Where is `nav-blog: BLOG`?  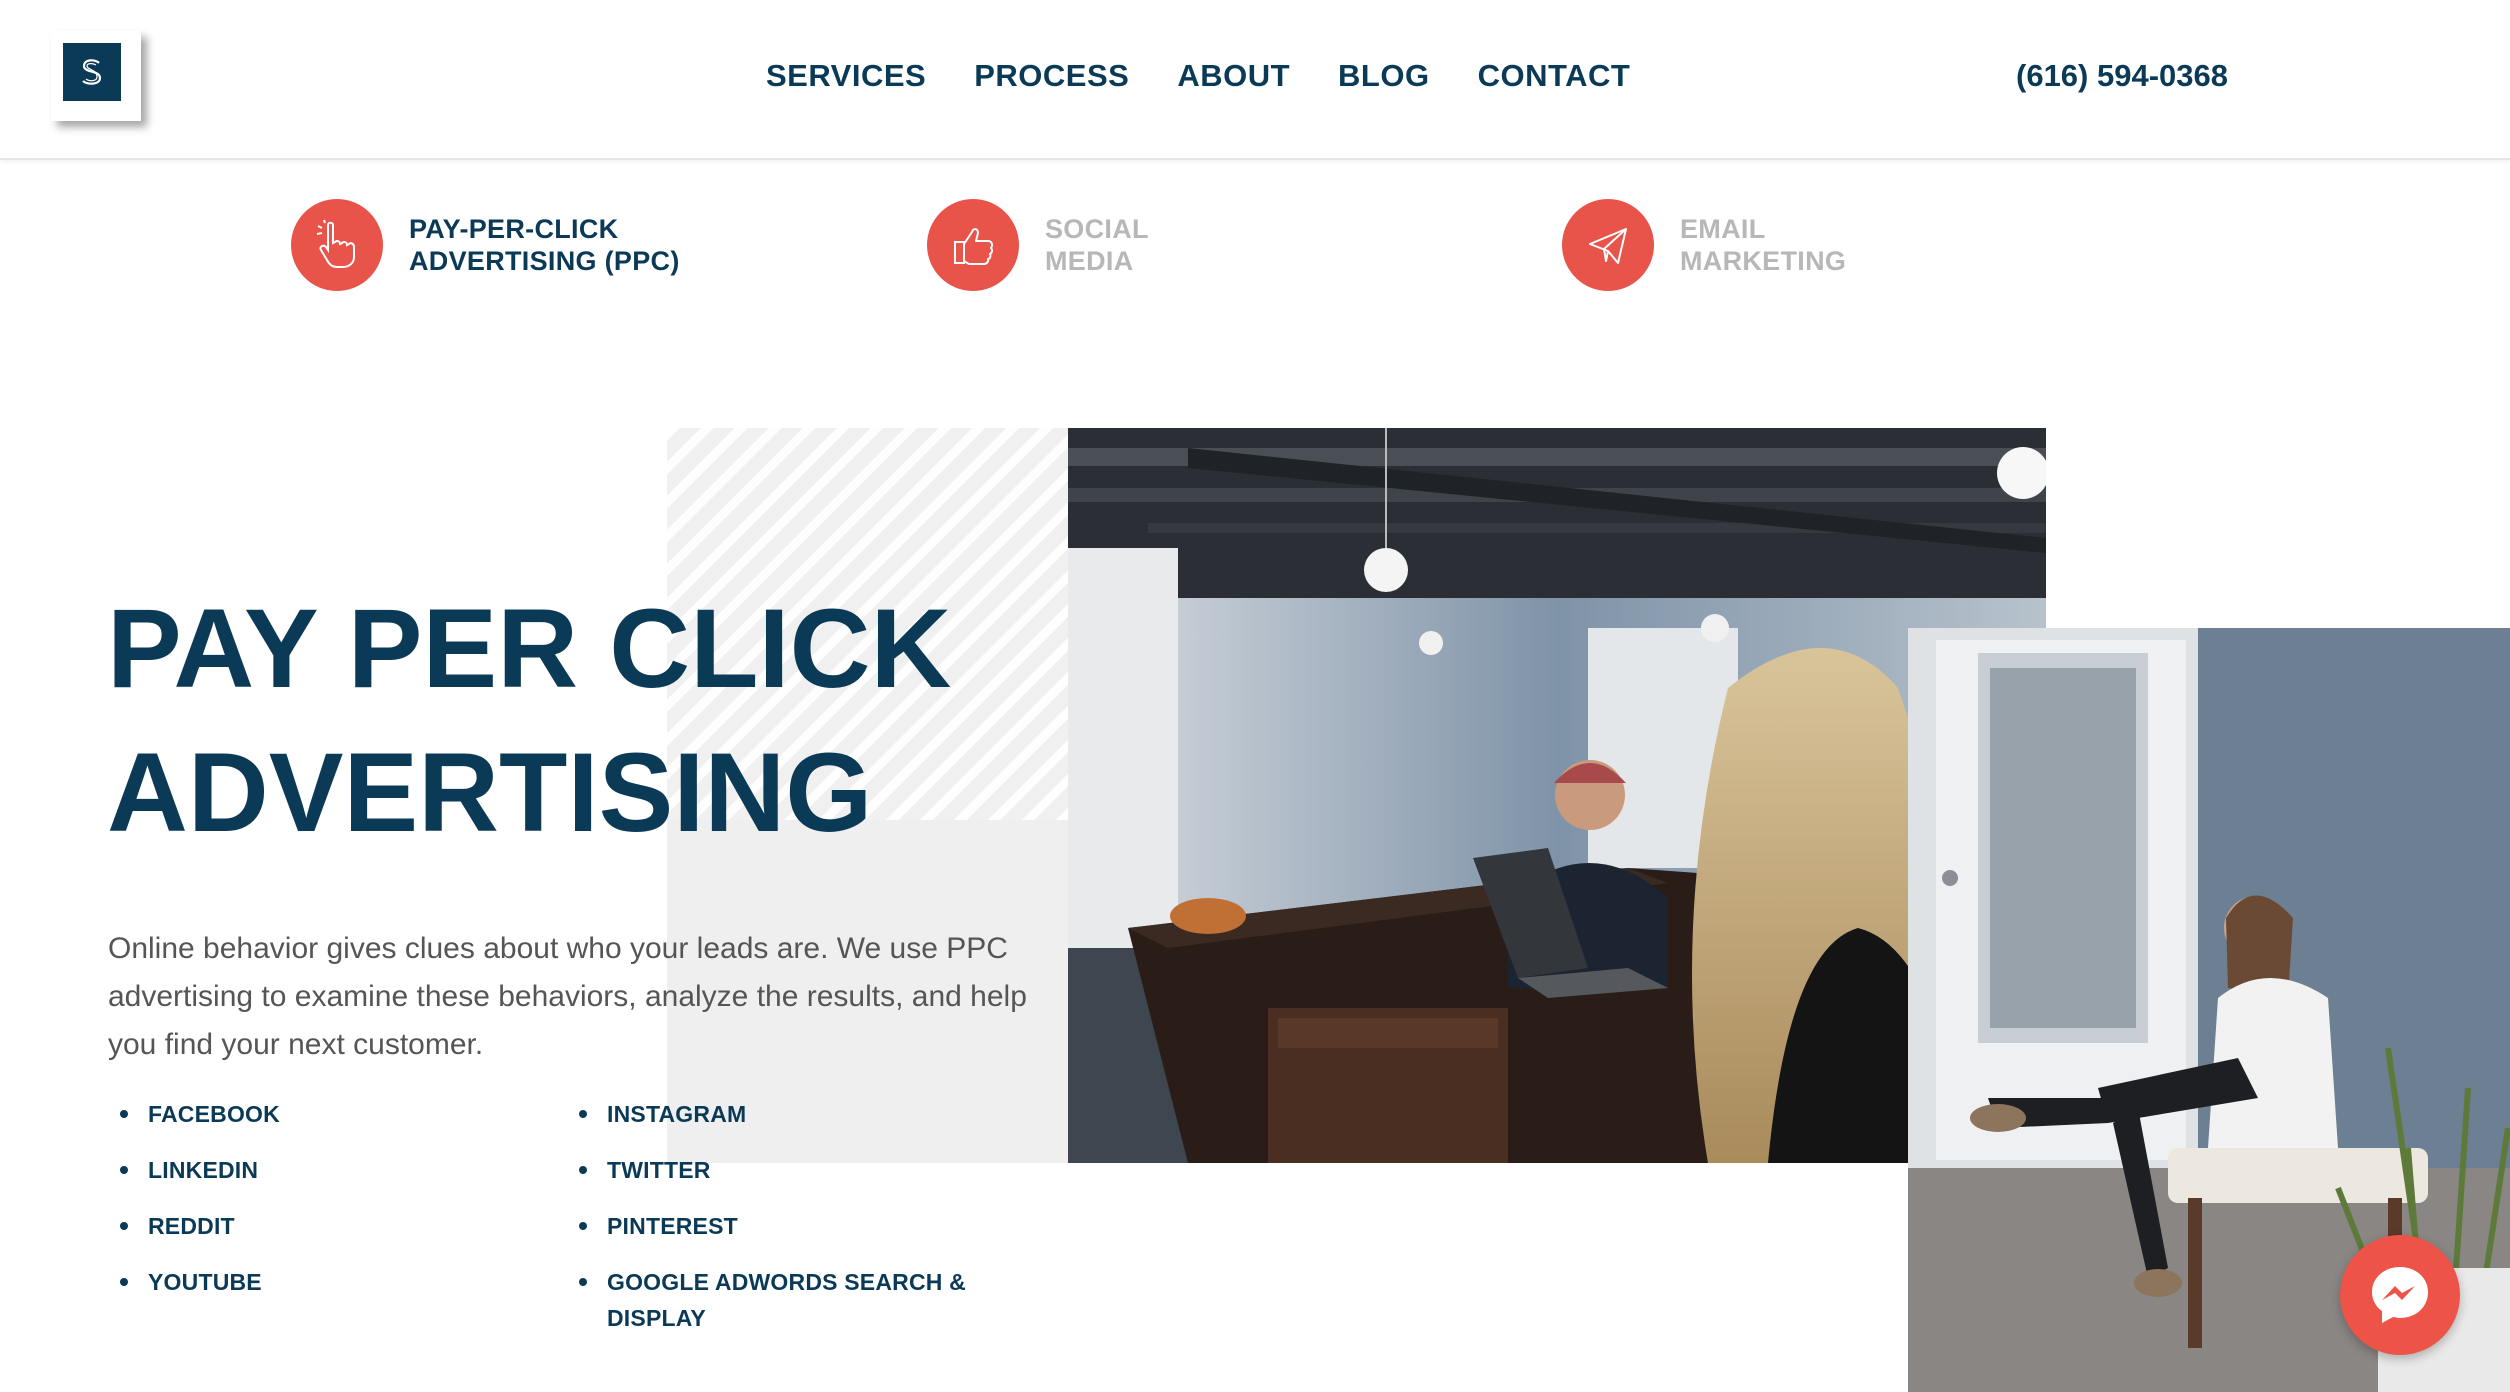 nav-blog: BLOG is located at coordinates (1384, 76).